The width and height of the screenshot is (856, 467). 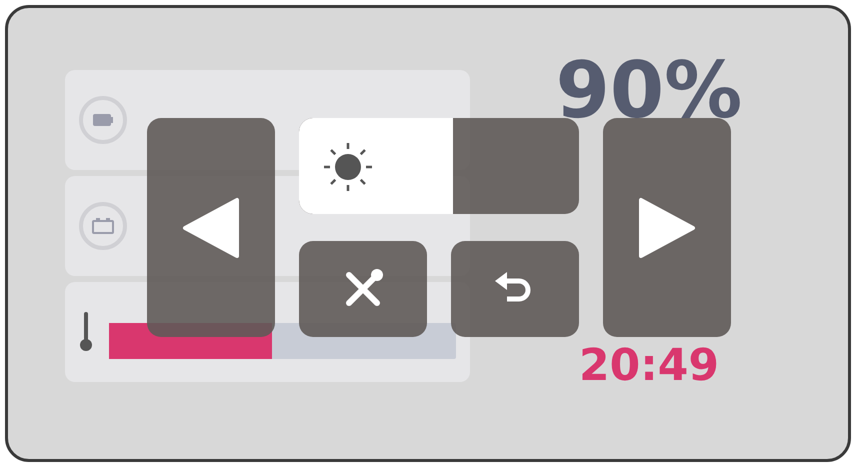 What do you see at coordinates (363, 289) in the screenshot?
I see `settings-button` at bounding box center [363, 289].